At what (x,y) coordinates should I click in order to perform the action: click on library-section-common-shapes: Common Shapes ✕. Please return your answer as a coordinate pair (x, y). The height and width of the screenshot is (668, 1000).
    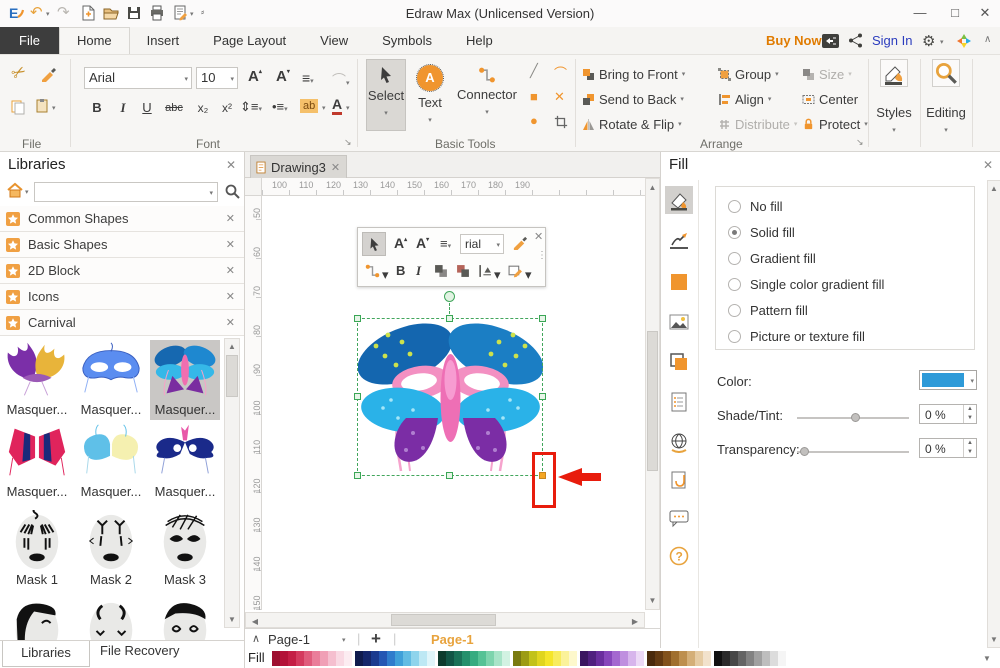
    Looking at the image, I should click on (122, 219).